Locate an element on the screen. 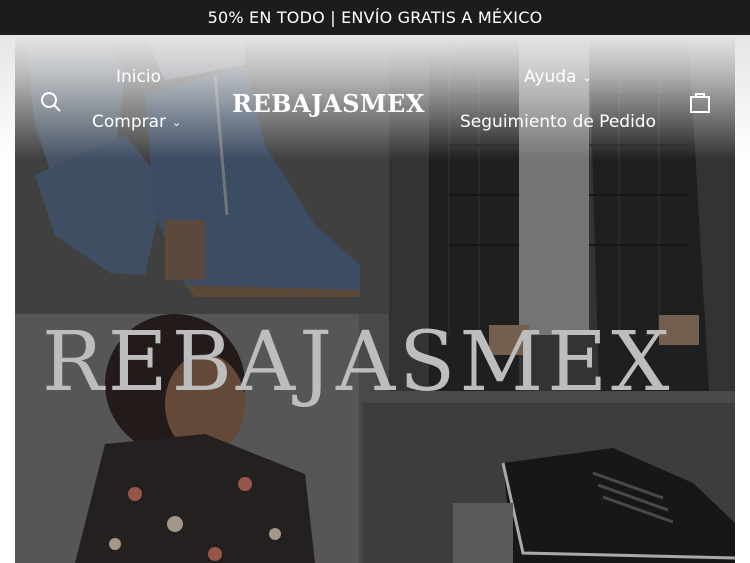  nav-item-comprar: Comprar ⌄ is located at coordinates (136, 122).